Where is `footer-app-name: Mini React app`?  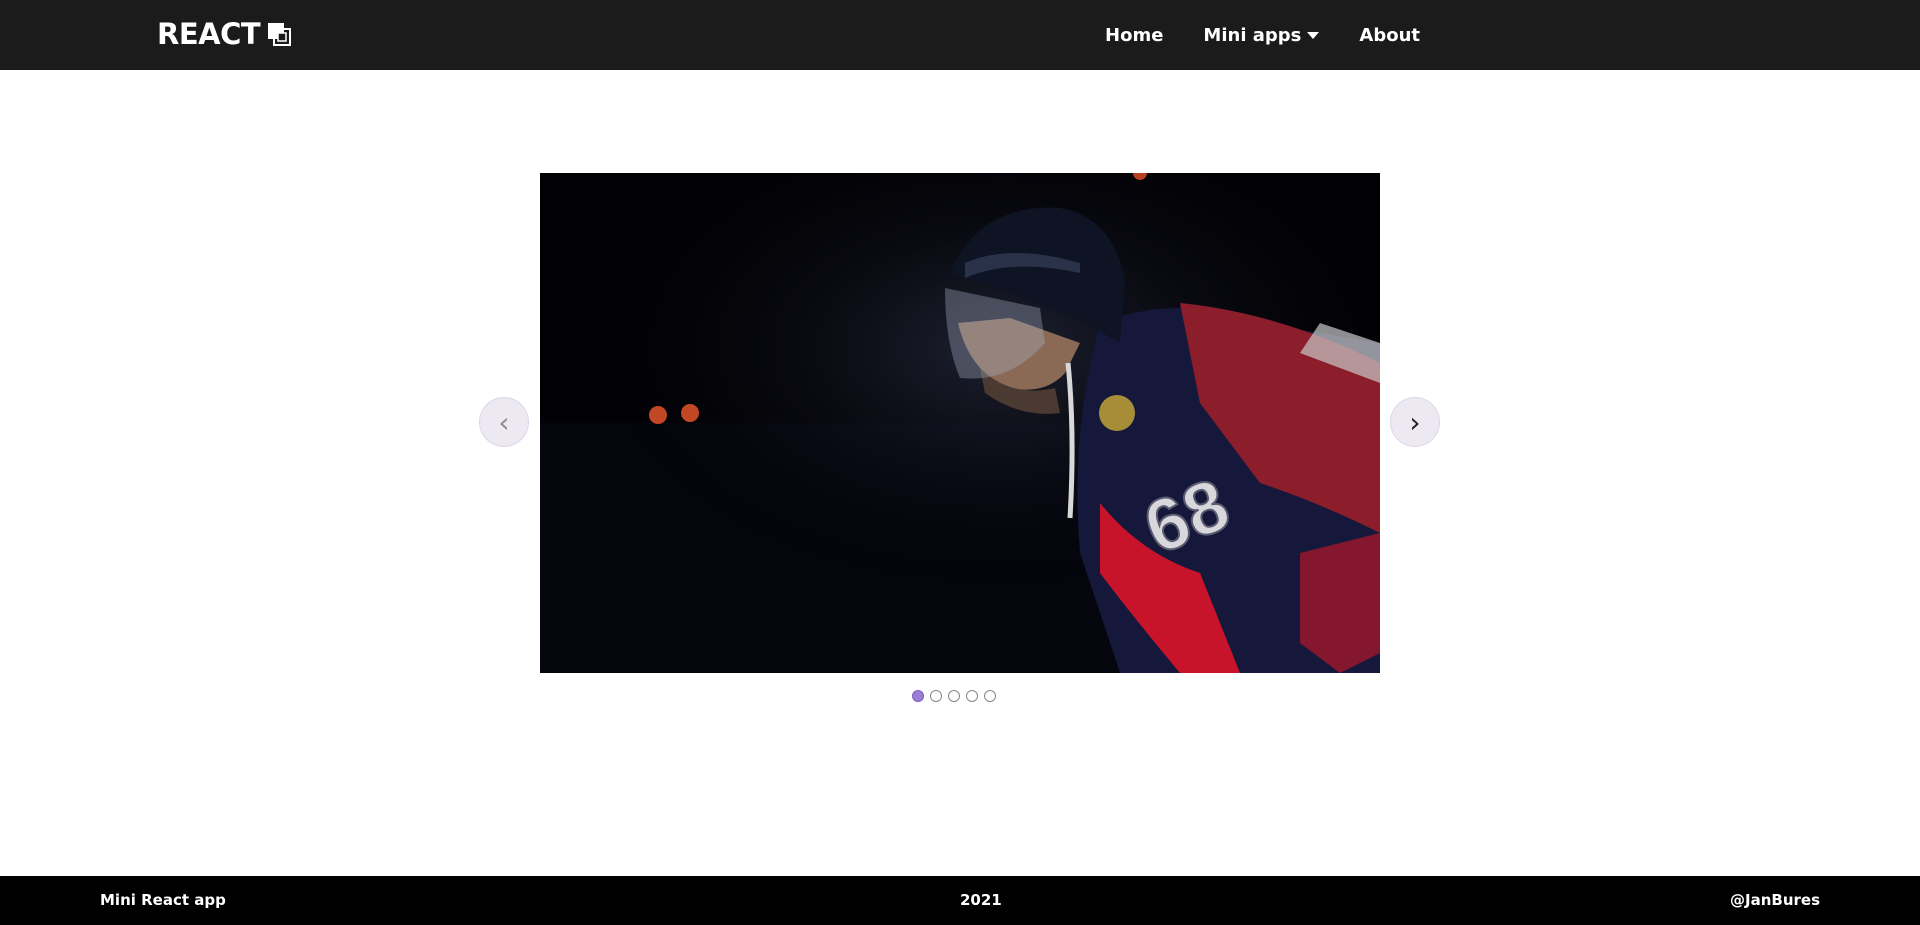 footer-app-name: Mini React app is located at coordinates (163, 900).